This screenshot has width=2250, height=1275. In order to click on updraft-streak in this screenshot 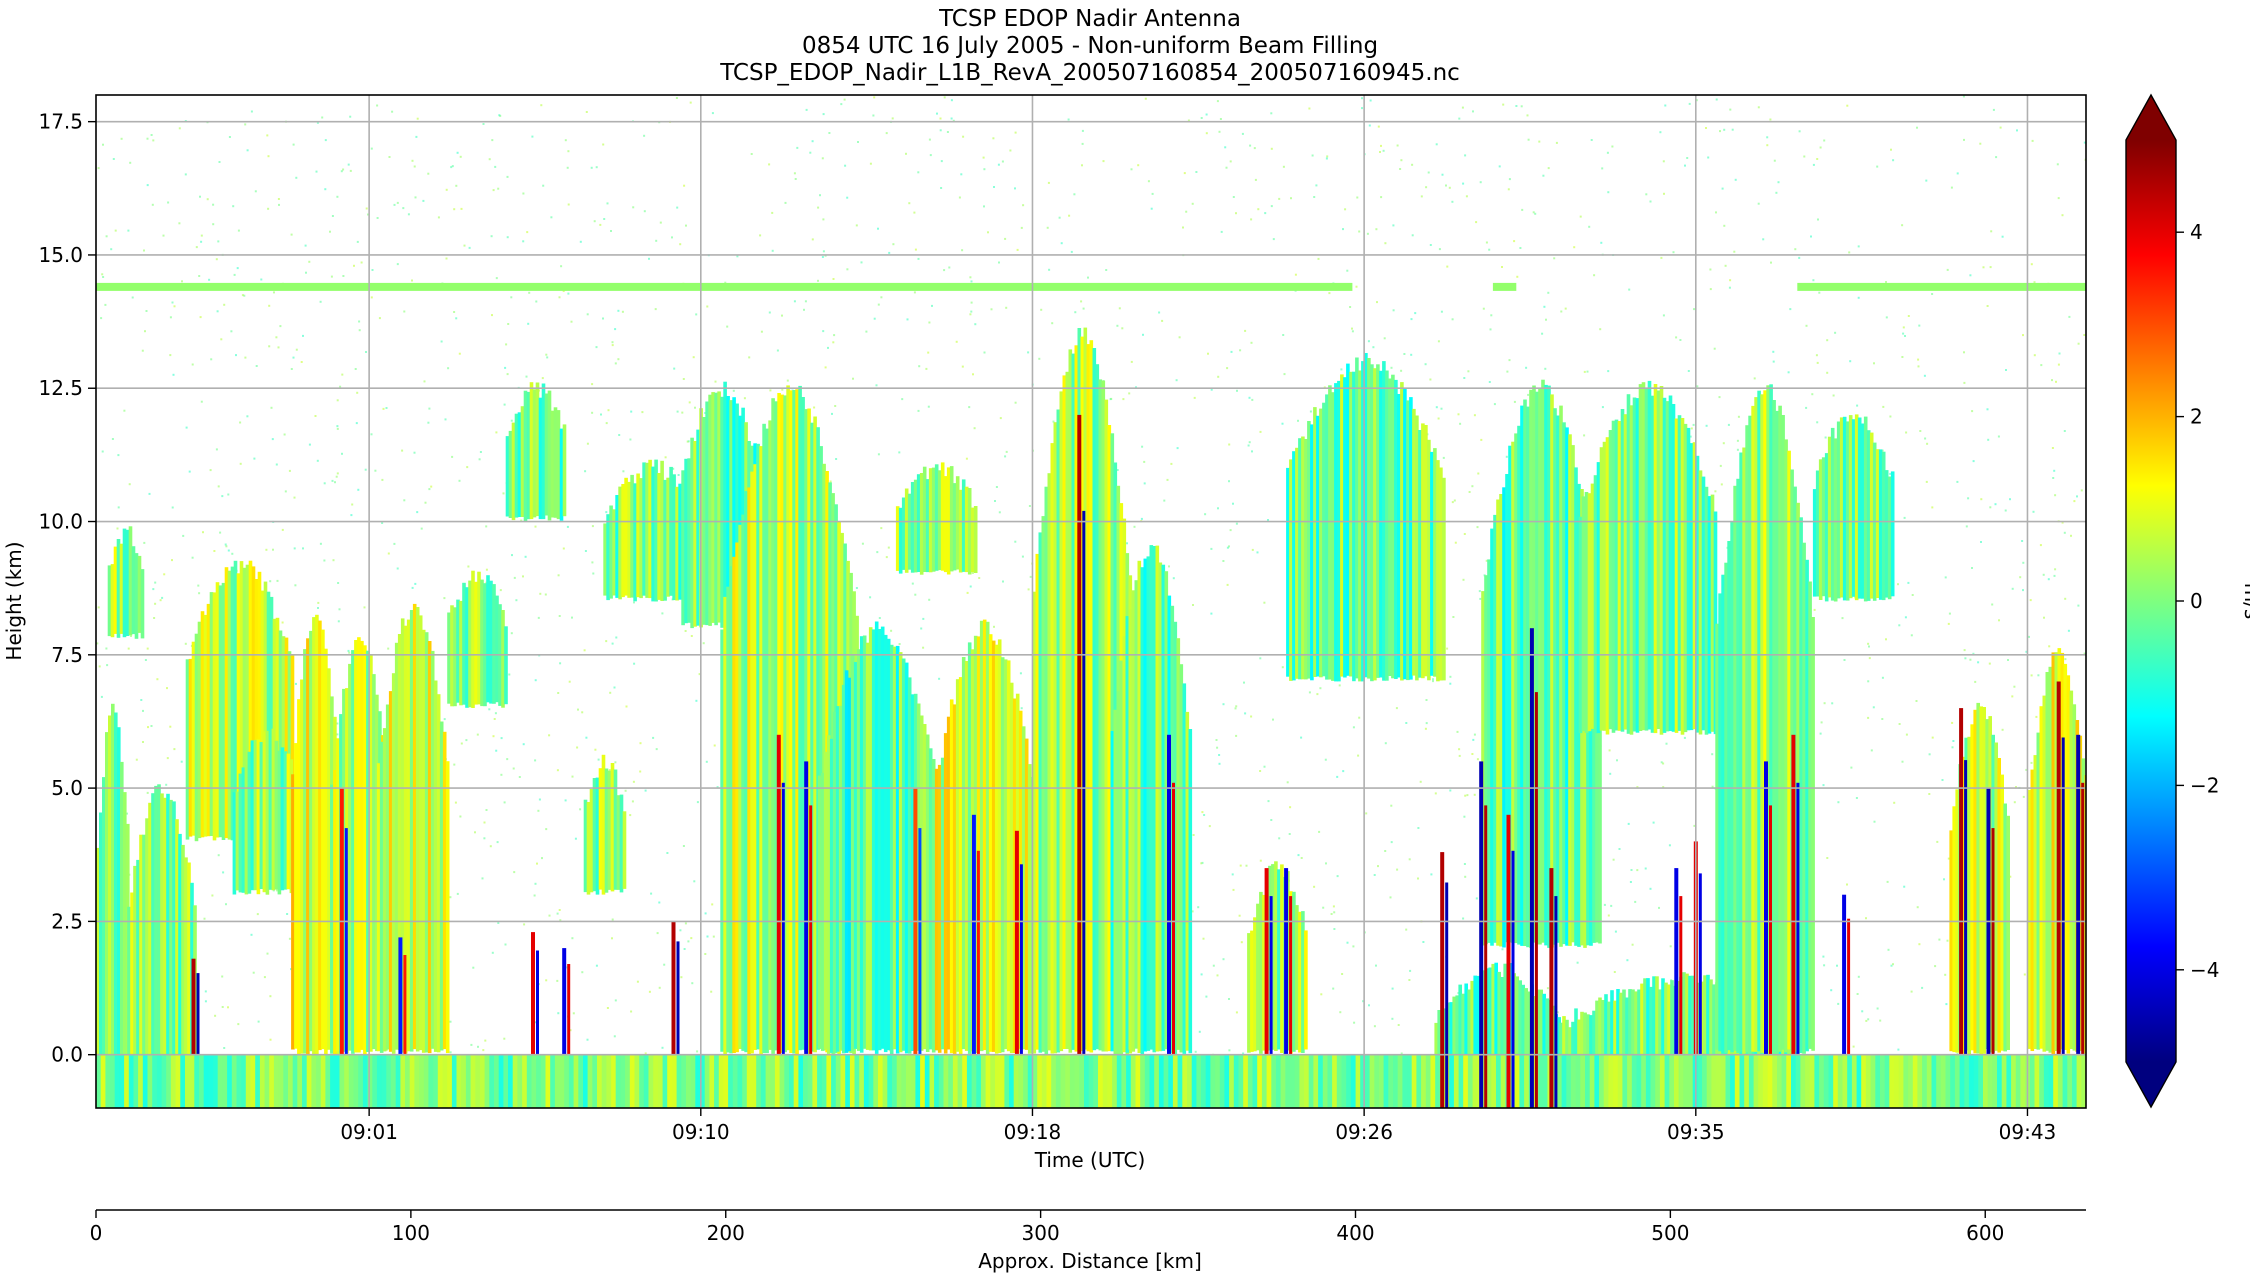, I will do `click(533, 993)`.